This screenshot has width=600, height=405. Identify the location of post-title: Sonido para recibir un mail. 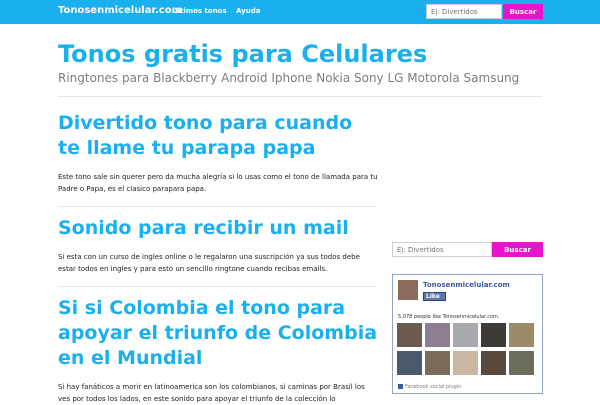
(218, 228).